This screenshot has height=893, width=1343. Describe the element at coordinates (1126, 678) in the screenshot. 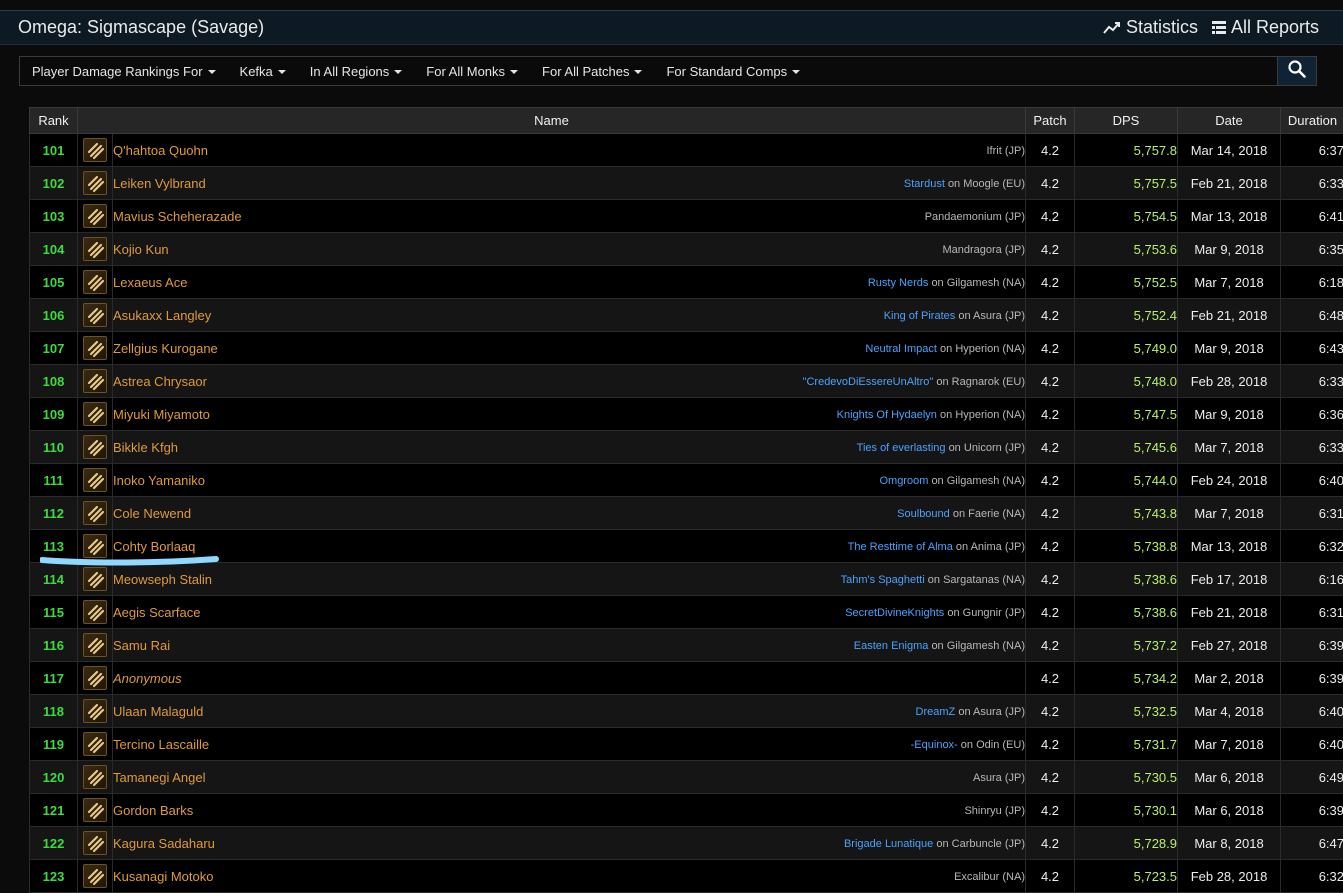

I see `dps-cell: 5,734.2` at that location.